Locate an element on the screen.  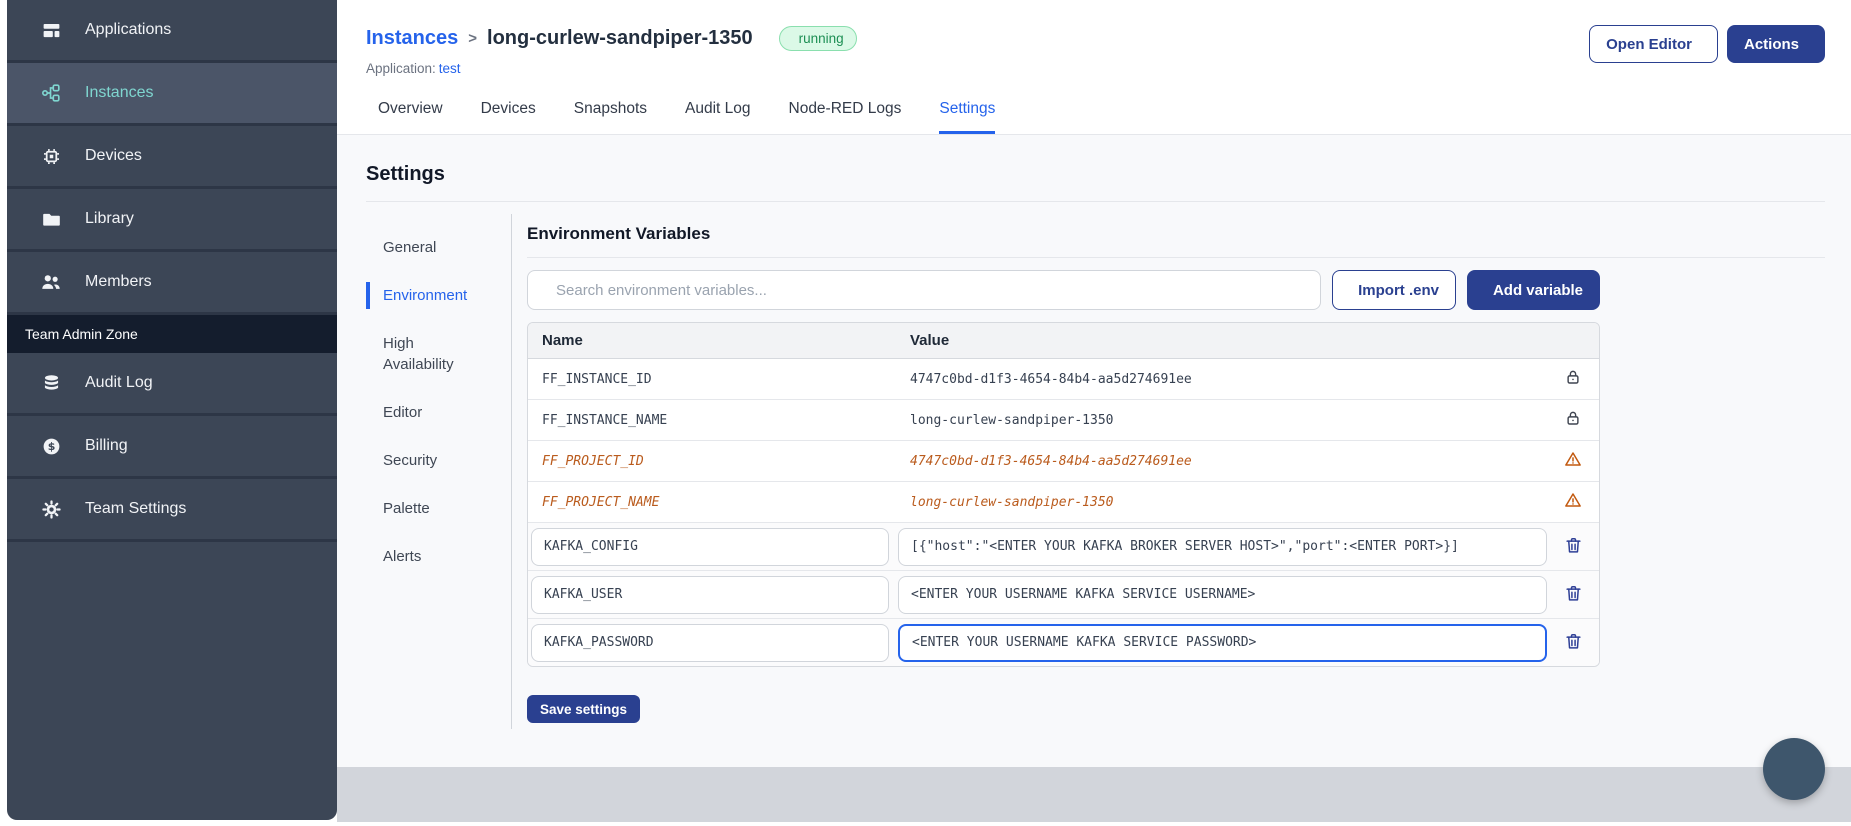
import-env-button: Import .env is located at coordinates (1394, 290).